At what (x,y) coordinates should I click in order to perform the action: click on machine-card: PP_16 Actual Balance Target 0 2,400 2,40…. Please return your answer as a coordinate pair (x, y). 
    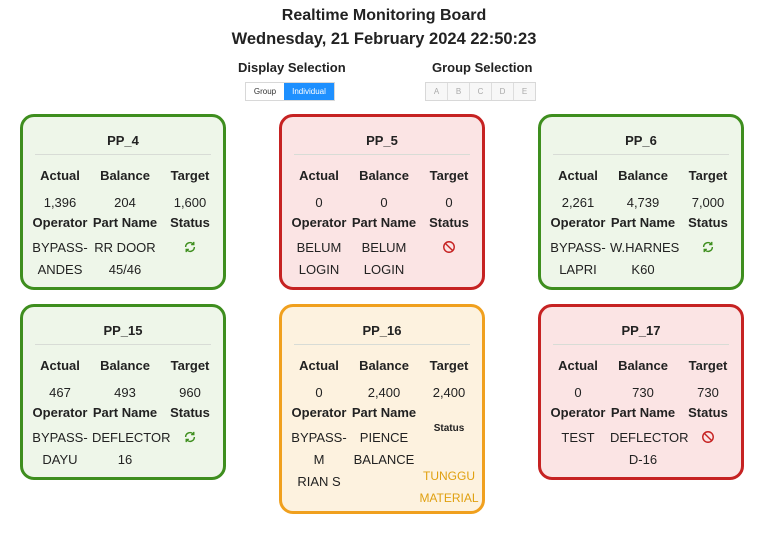
    Looking at the image, I should click on (382, 409).